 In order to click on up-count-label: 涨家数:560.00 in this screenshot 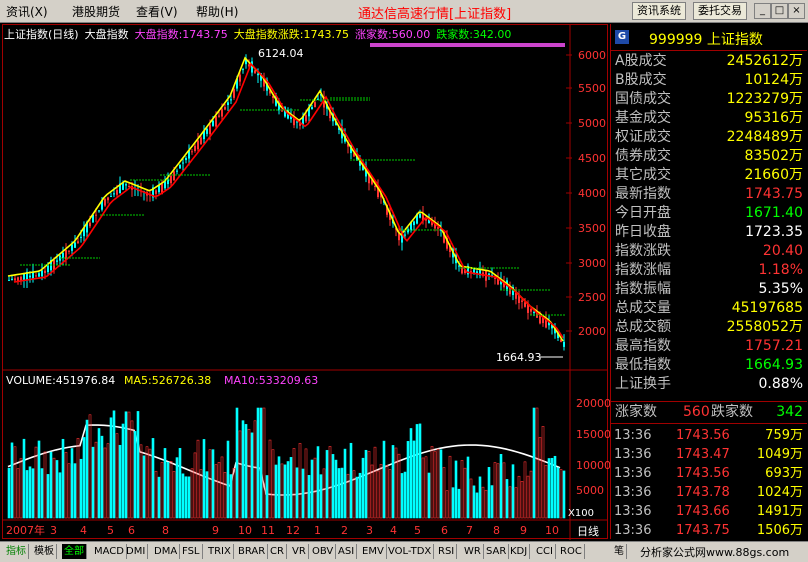, I will do `click(393, 34)`.